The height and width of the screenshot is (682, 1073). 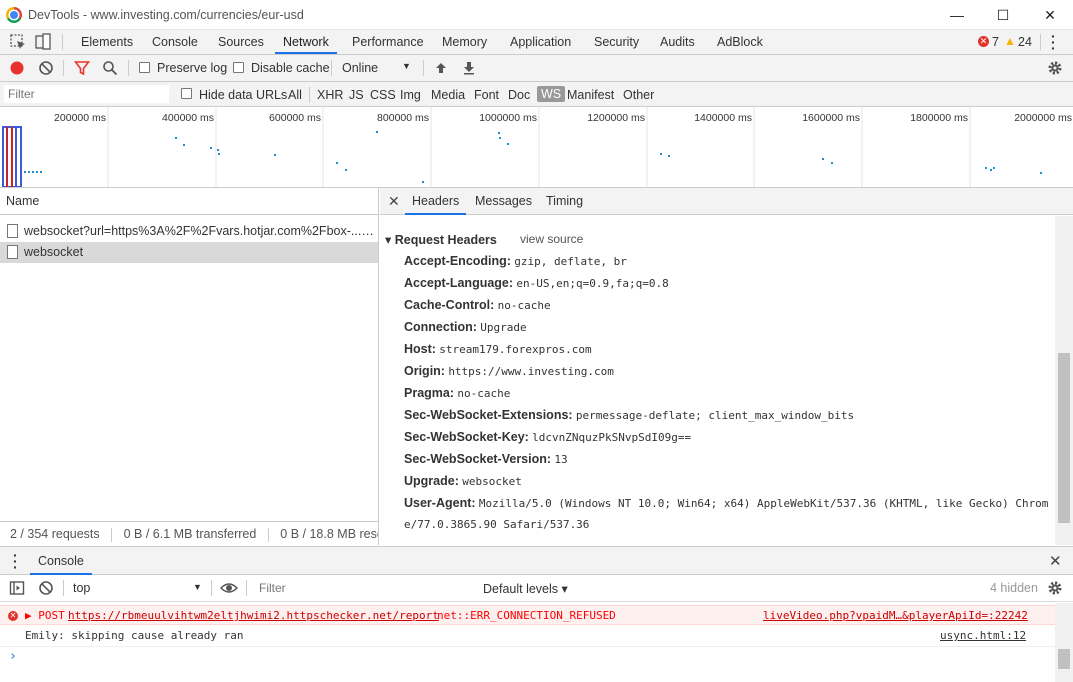 I want to click on error-count-icon: ✕, so click(x=983, y=41).